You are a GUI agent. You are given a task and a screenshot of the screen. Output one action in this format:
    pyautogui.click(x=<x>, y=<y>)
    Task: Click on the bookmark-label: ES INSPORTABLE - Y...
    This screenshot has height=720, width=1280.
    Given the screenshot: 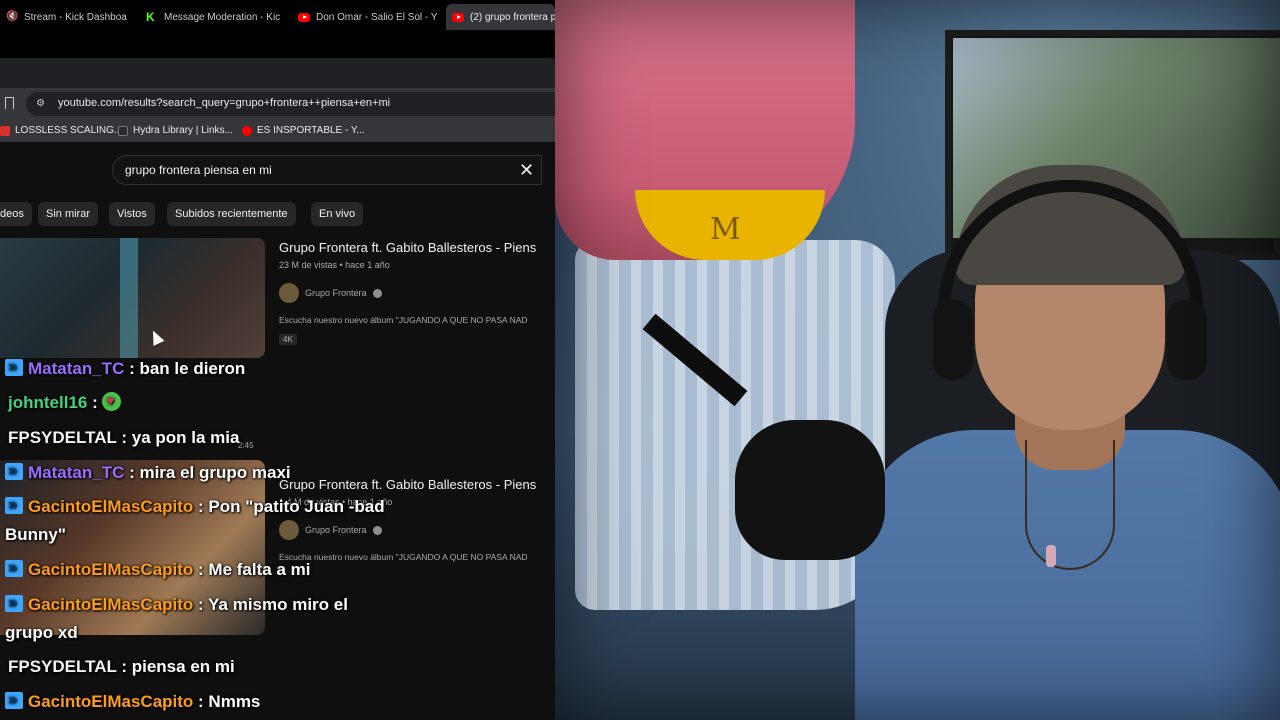 What is the action you would take?
    pyautogui.click(x=311, y=130)
    